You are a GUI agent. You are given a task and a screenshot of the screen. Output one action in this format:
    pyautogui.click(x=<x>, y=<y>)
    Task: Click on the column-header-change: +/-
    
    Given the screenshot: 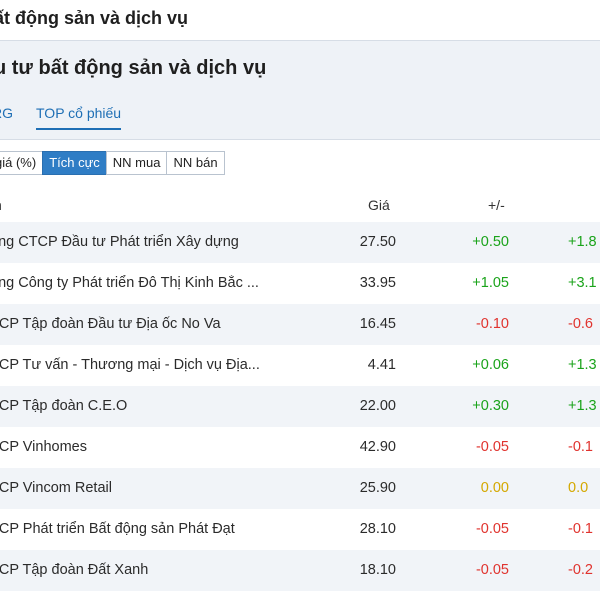 What is the action you would take?
    pyautogui.click(x=496, y=205)
    